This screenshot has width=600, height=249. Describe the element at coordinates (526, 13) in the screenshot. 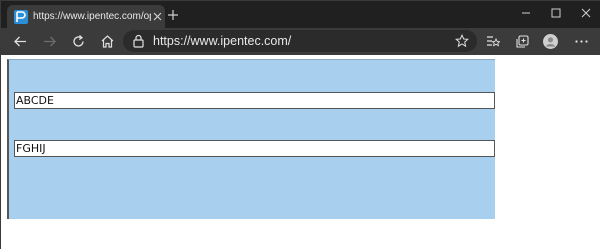

I see `minimize-icon` at that location.